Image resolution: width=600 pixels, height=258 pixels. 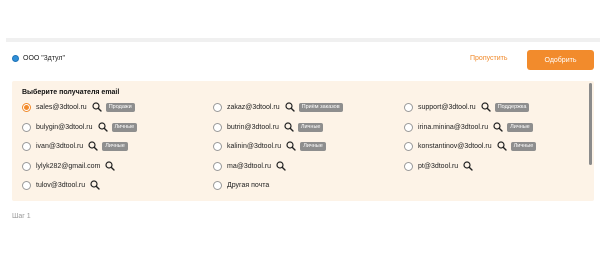 I want to click on recipient-email: ma@3dtool.ru, so click(x=249, y=166).